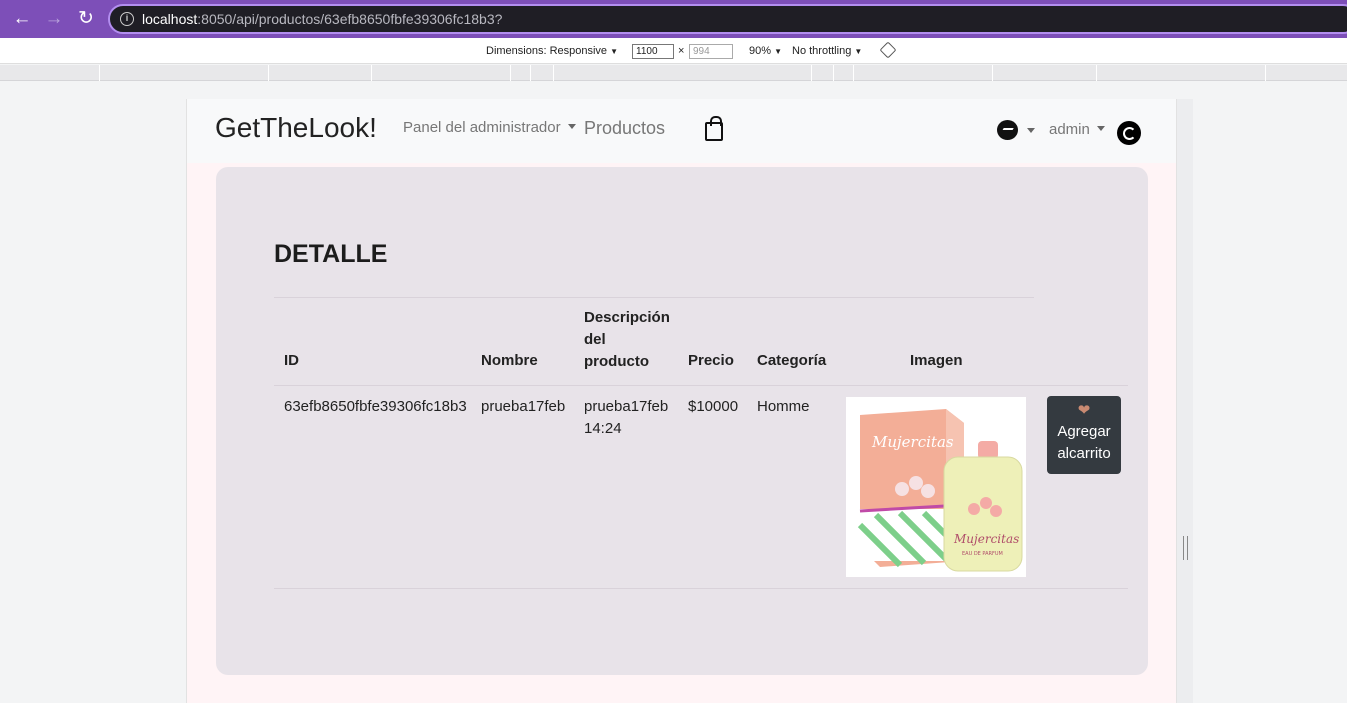 The image size is (1347, 703). Describe the element at coordinates (701, 385) in the screenshot. I see `table-header-border` at that location.